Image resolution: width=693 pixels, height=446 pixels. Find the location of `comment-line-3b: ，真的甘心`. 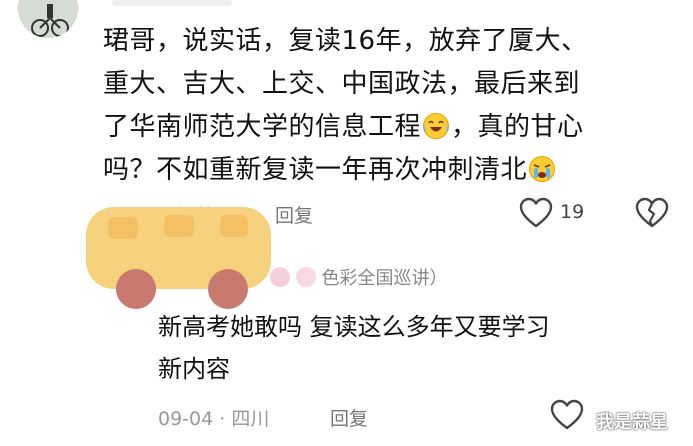

comment-line-3b: ，真的甘心 is located at coordinates (517, 127).